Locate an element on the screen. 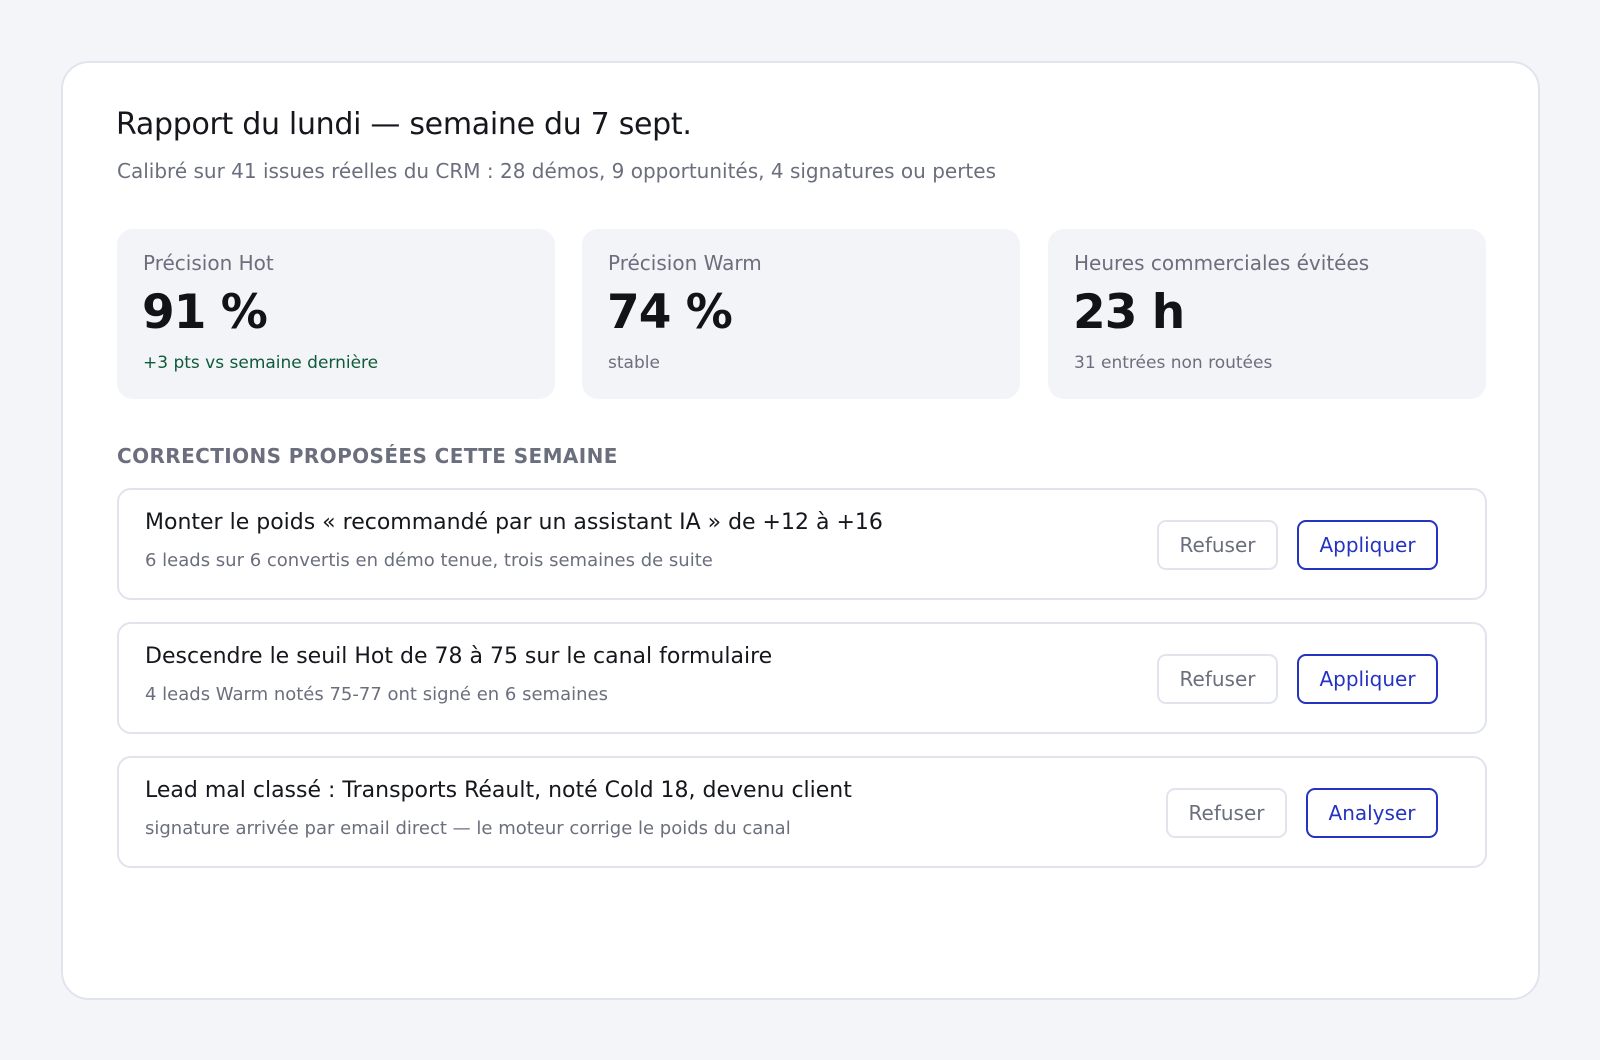  metric-value: 91 % is located at coordinates (205, 312).